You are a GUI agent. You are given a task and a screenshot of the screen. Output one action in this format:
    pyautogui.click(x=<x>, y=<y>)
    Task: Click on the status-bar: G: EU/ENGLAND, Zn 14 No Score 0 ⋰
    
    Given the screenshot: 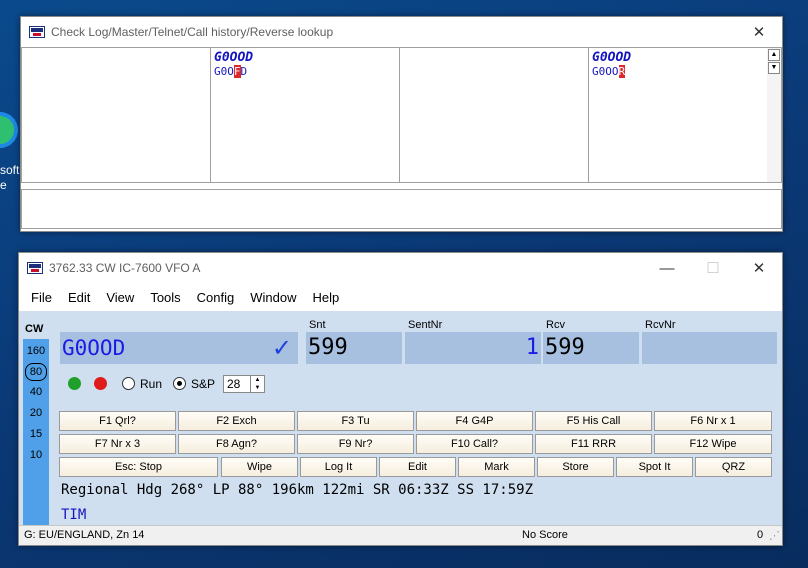 What is the action you would take?
    pyautogui.click(x=400, y=535)
    